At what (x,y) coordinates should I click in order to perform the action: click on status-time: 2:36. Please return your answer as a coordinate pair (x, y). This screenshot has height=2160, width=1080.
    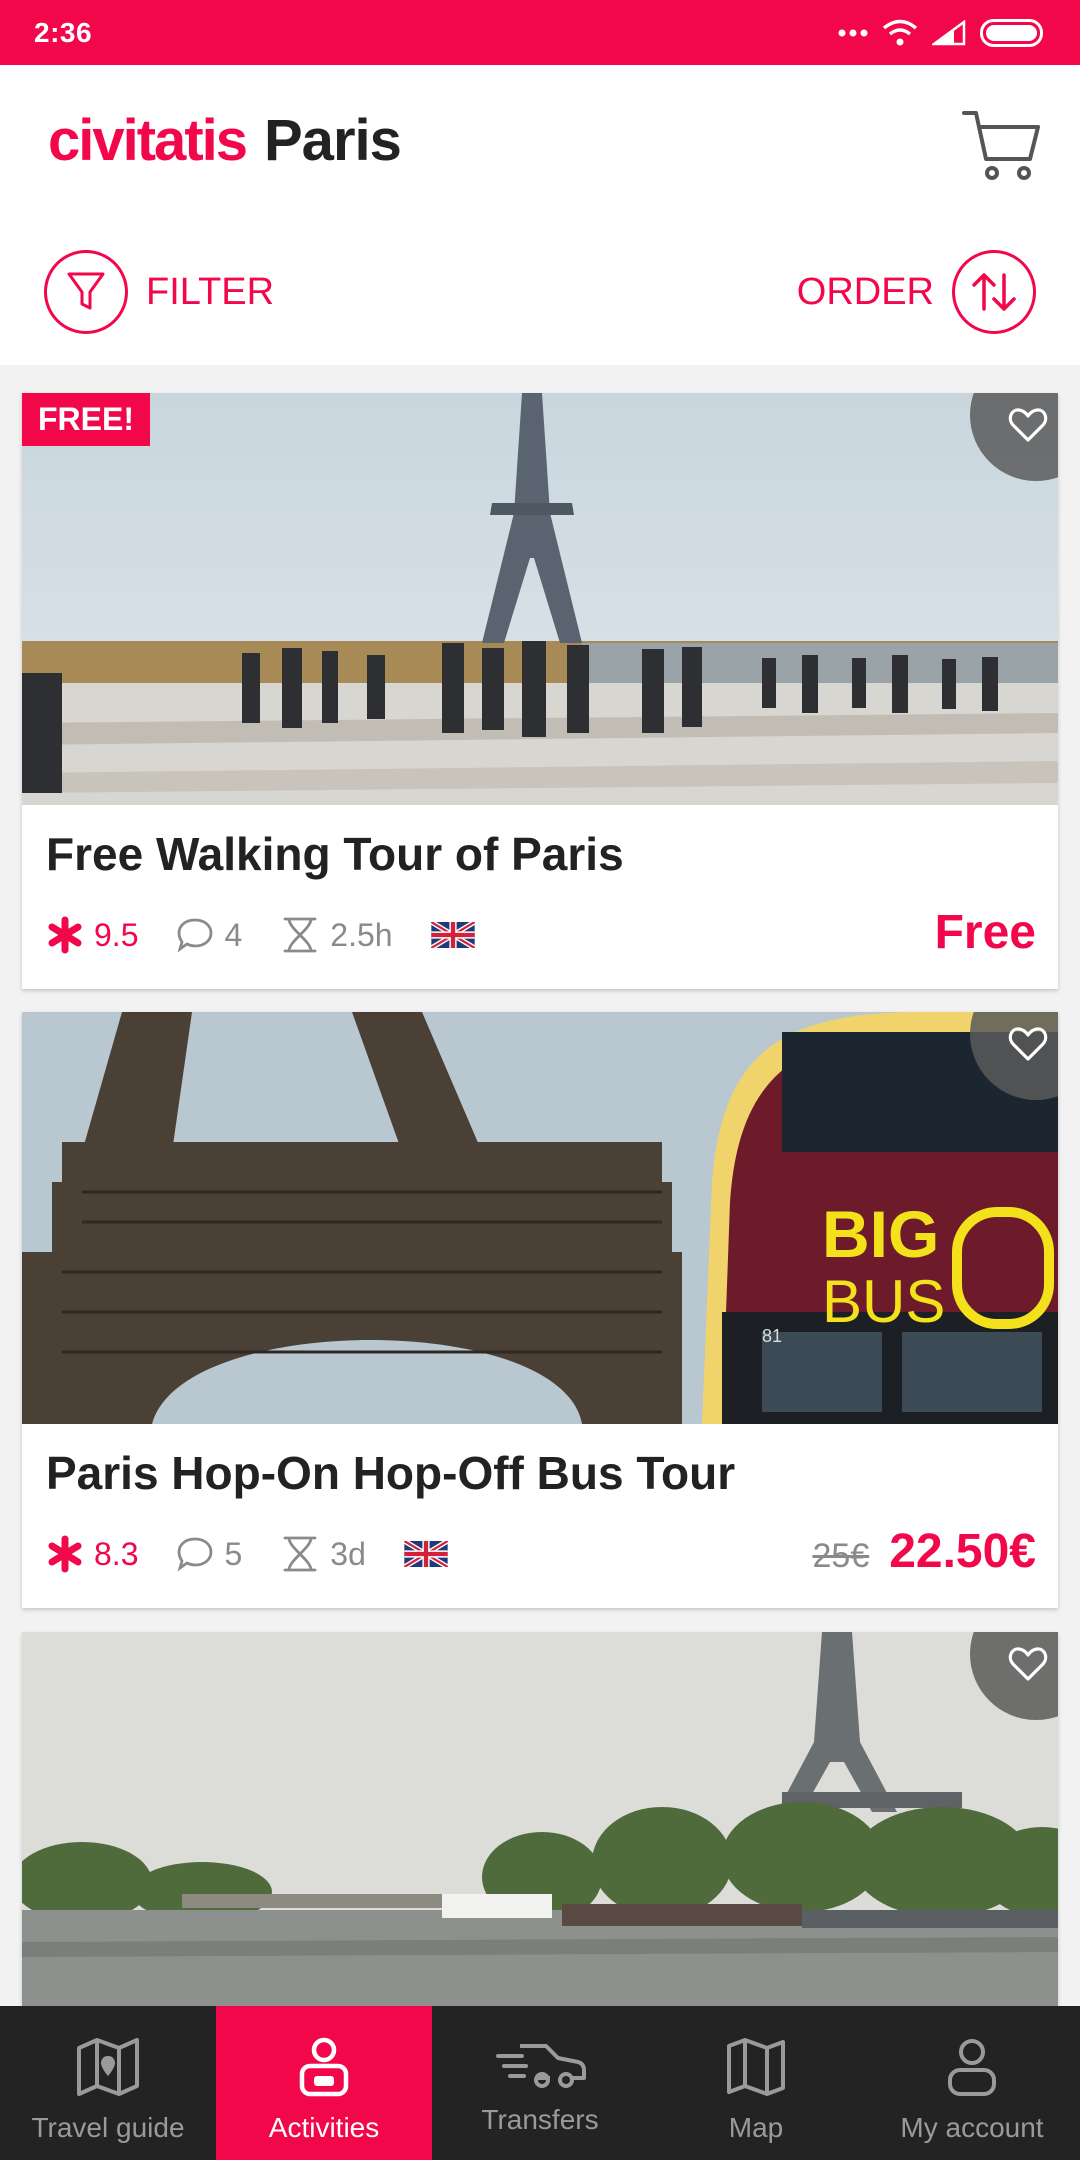
    Looking at the image, I should click on (63, 32).